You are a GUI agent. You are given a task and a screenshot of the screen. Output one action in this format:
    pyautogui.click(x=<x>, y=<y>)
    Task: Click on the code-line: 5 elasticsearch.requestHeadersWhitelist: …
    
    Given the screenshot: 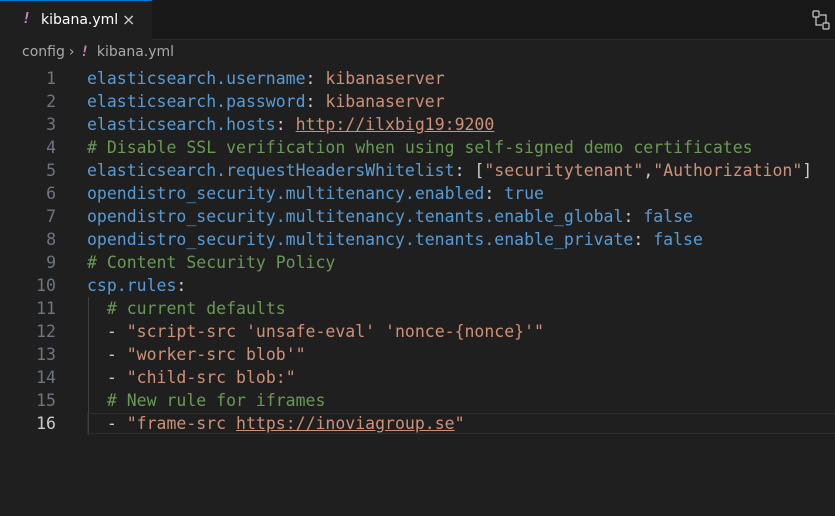 What is the action you would take?
    pyautogui.click(x=417, y=170)
    